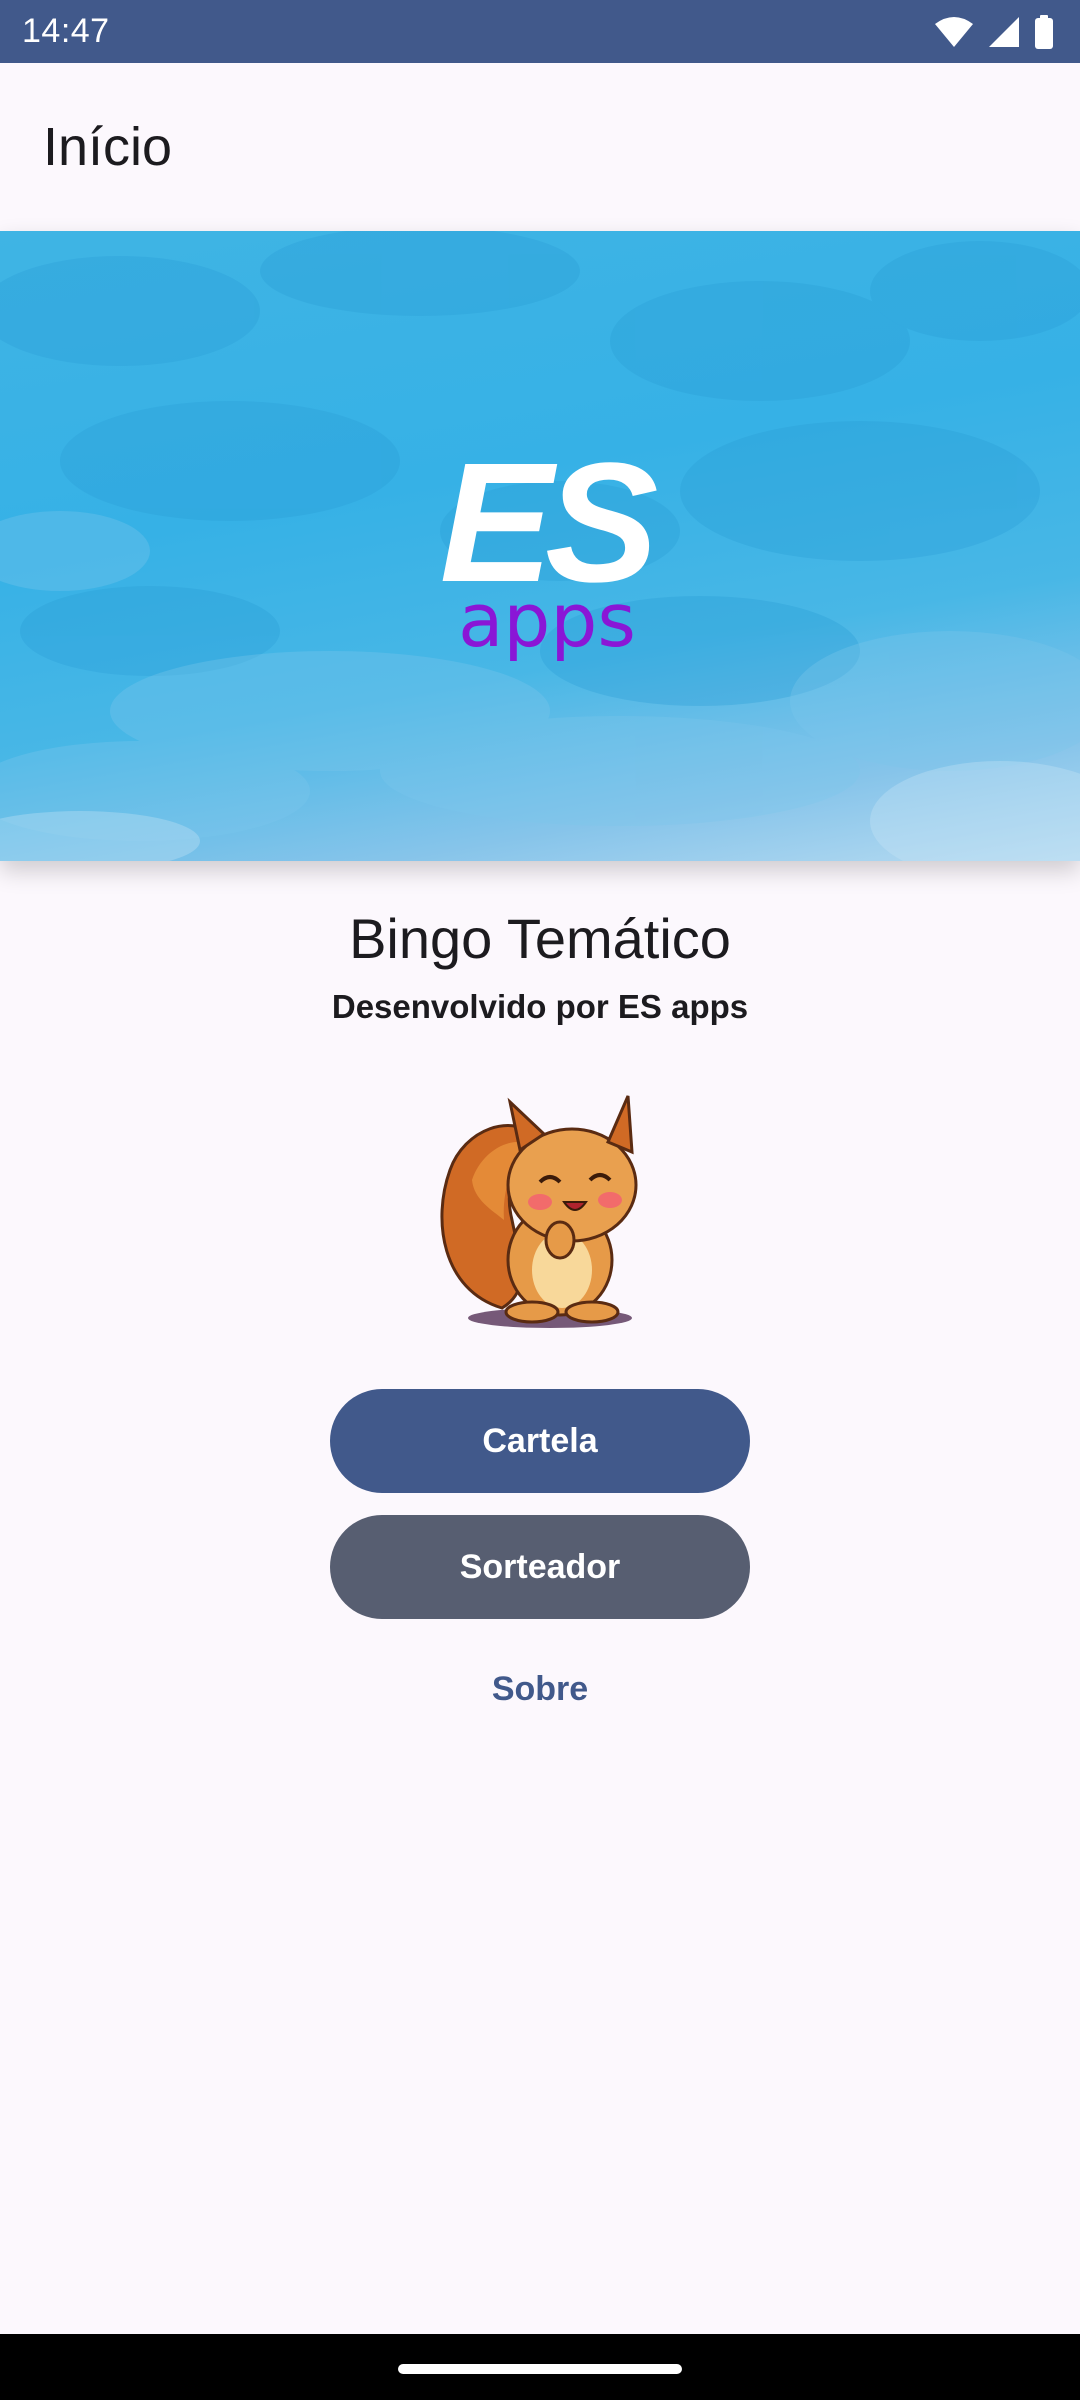  Describe the element at coordinates (540, 1210) in the screenshot. I see `squirrel-mascot-image` at that location.